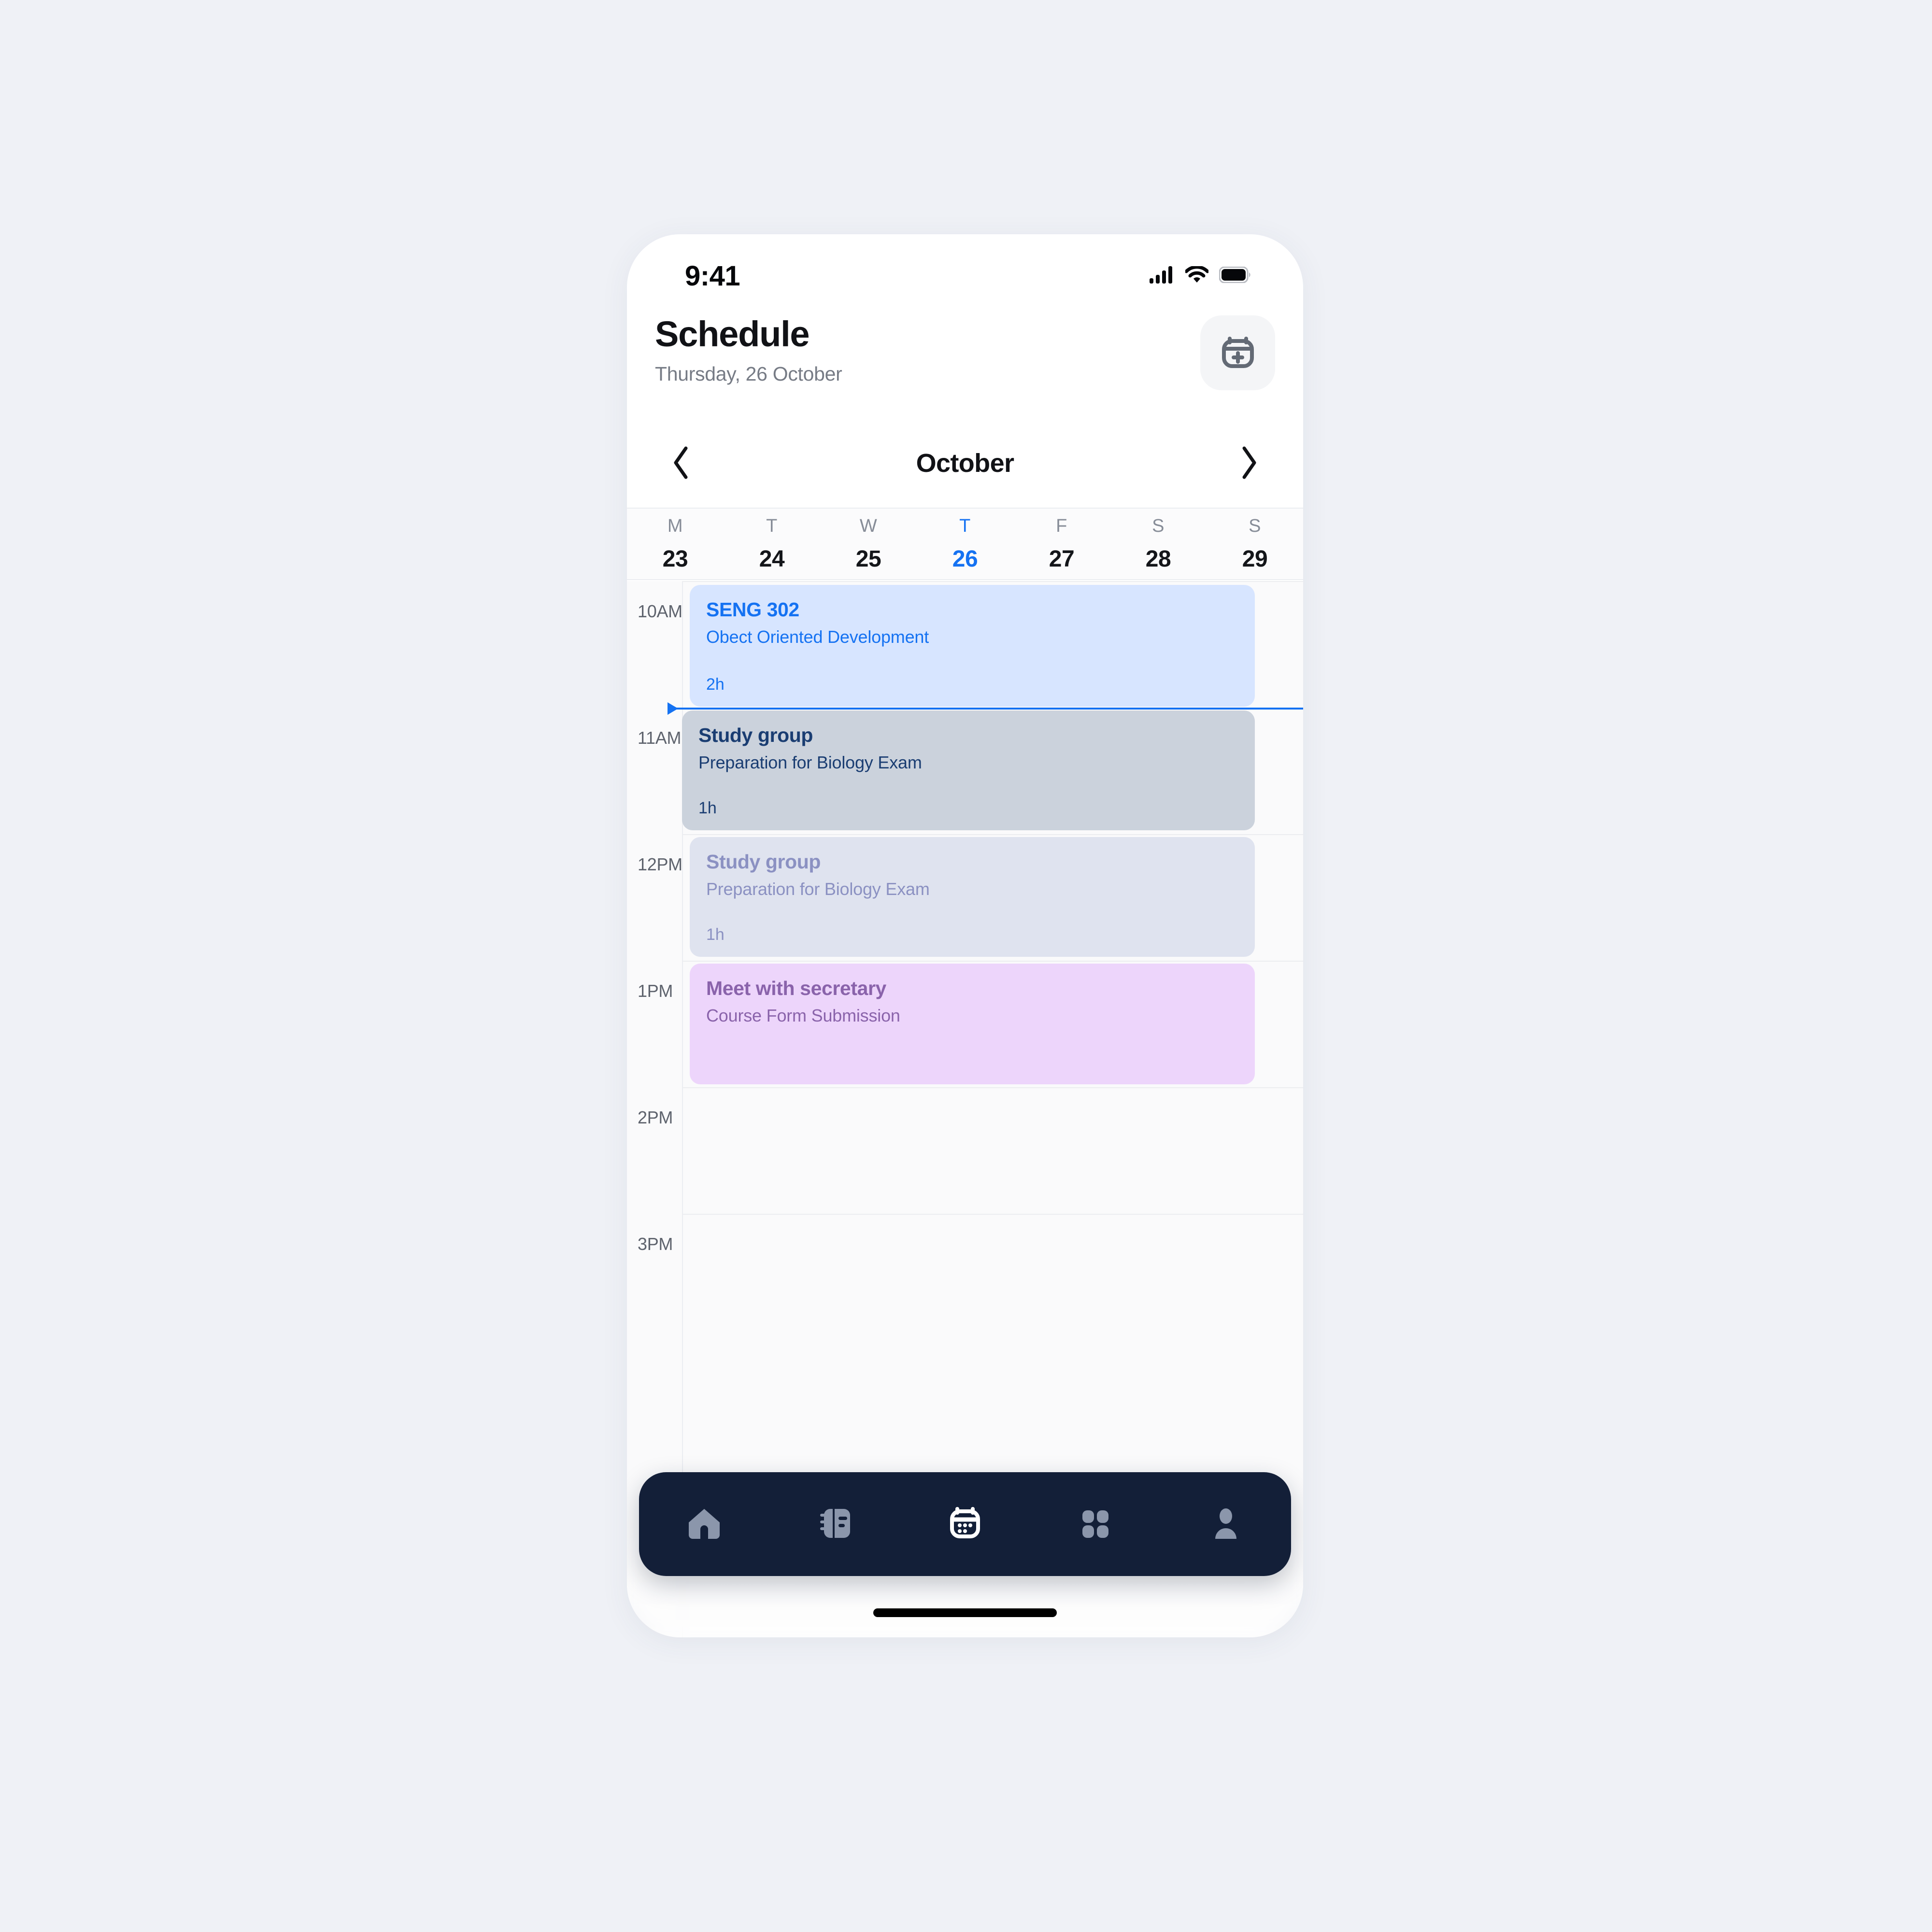 Image resolution: width=1932 pixels, height=1932 pixels. I want to click on home-icon, so click(704, 1524).